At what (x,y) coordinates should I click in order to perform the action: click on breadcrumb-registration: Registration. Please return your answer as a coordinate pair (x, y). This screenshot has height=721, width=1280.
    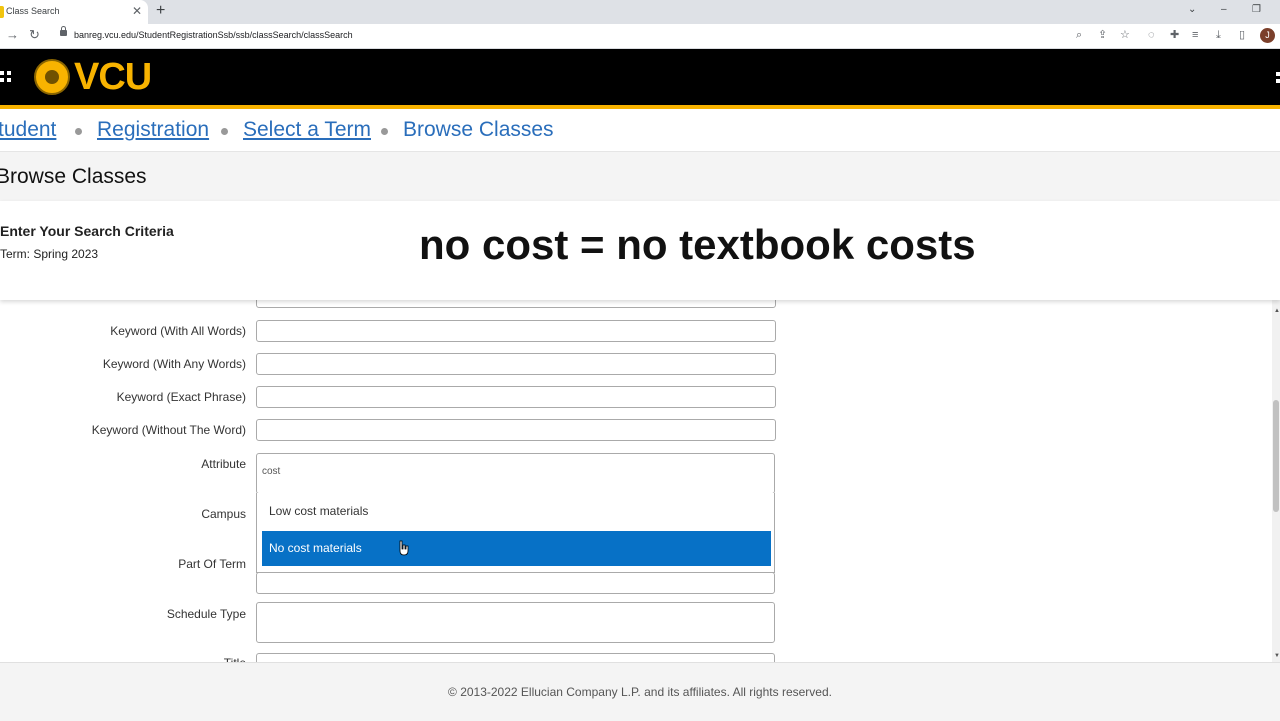
    Looking at the image, I should click on (153, 130).